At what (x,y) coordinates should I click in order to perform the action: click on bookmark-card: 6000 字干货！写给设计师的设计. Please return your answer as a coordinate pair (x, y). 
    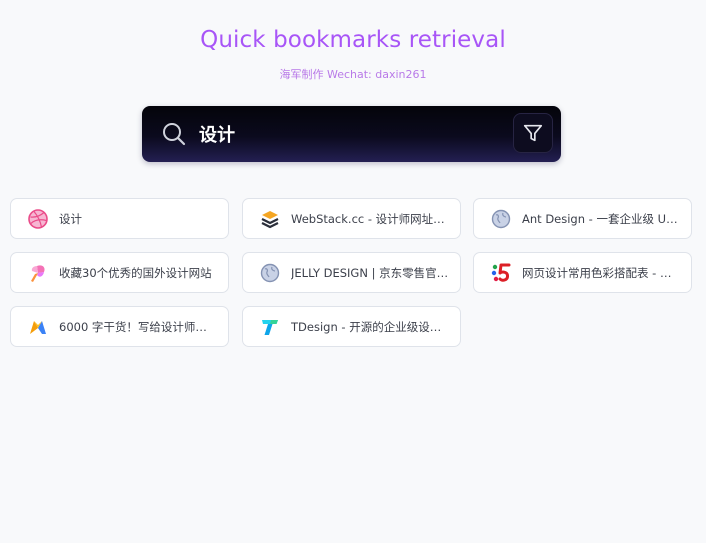
    Looking at the image, I should click on (119, 326).